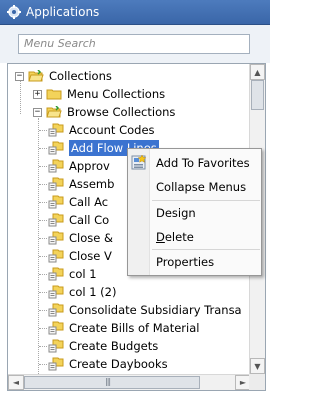  I want to click on menu-accelerator: D, so click(160, 237).